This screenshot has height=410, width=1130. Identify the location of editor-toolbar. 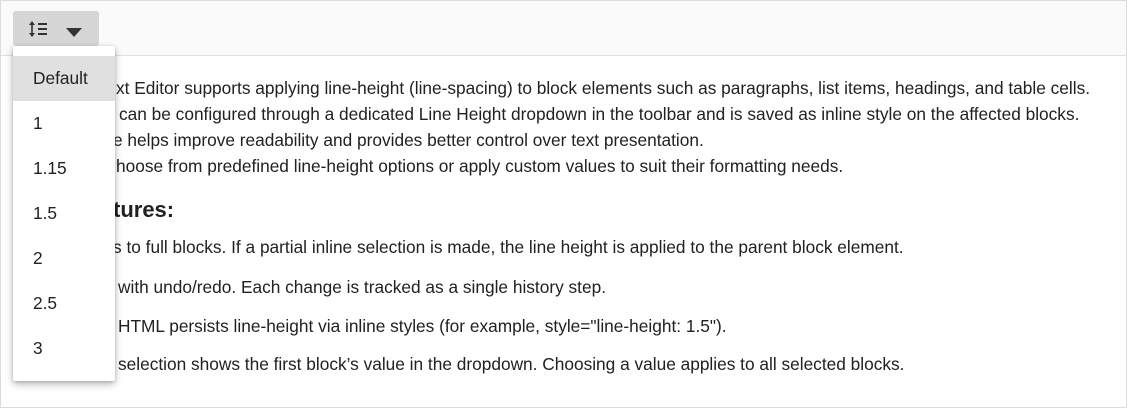
(563, 28).